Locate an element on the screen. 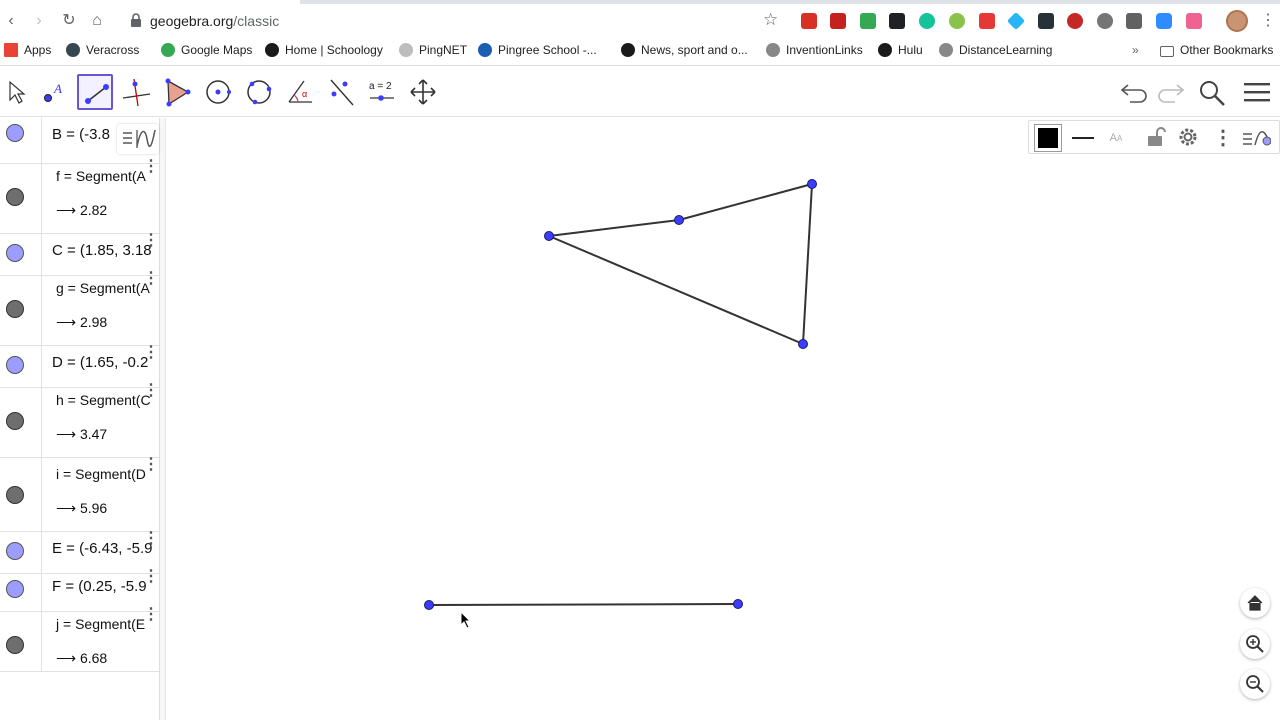 The image size is (1280, 725). segment-i is located at coordinates (676, 290).